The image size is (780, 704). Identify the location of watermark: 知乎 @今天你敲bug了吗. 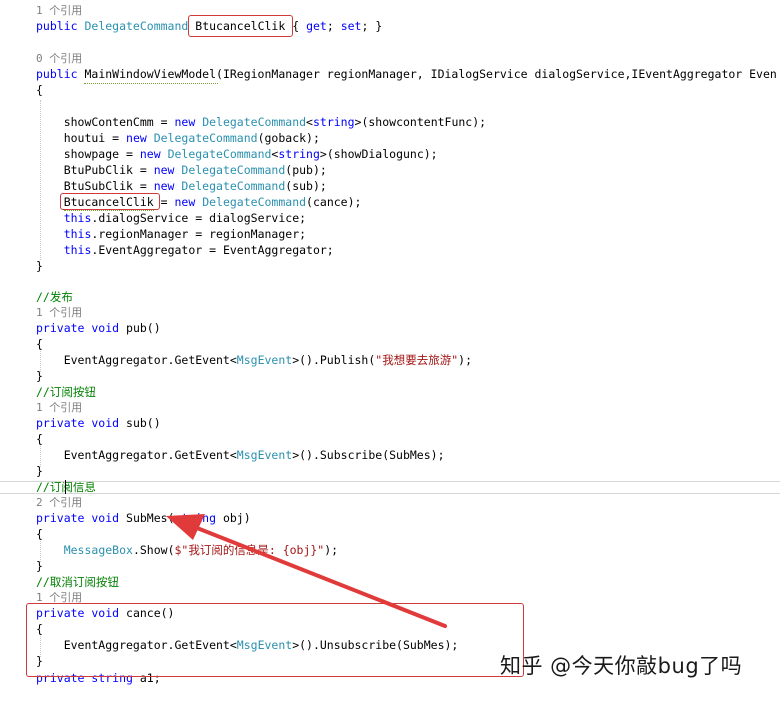
(621, 666).